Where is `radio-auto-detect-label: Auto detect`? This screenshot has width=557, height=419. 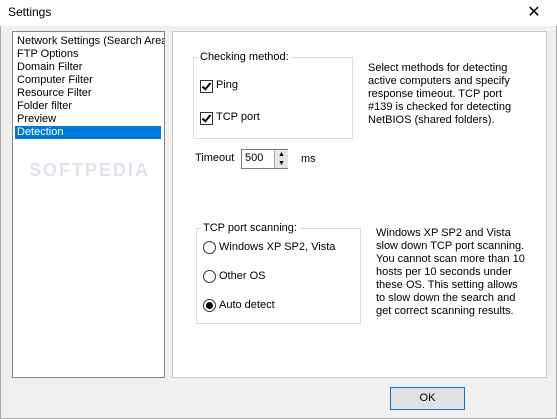
radio-auto-detect-label: Auto detect is located at coordinates (247, 305).